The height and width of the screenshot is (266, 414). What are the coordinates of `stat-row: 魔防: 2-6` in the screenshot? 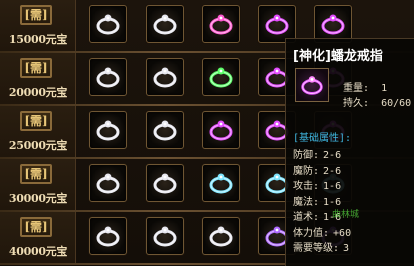 It's located at (317, 169).